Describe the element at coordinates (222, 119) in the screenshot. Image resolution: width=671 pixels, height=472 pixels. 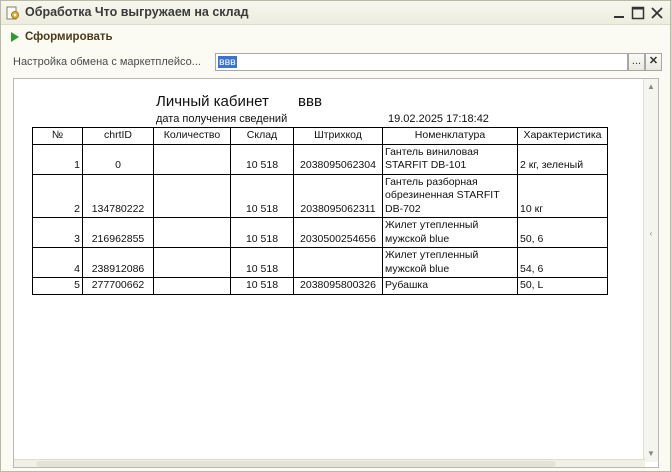
I see `report-date-label: дата получения сведений` at that location.